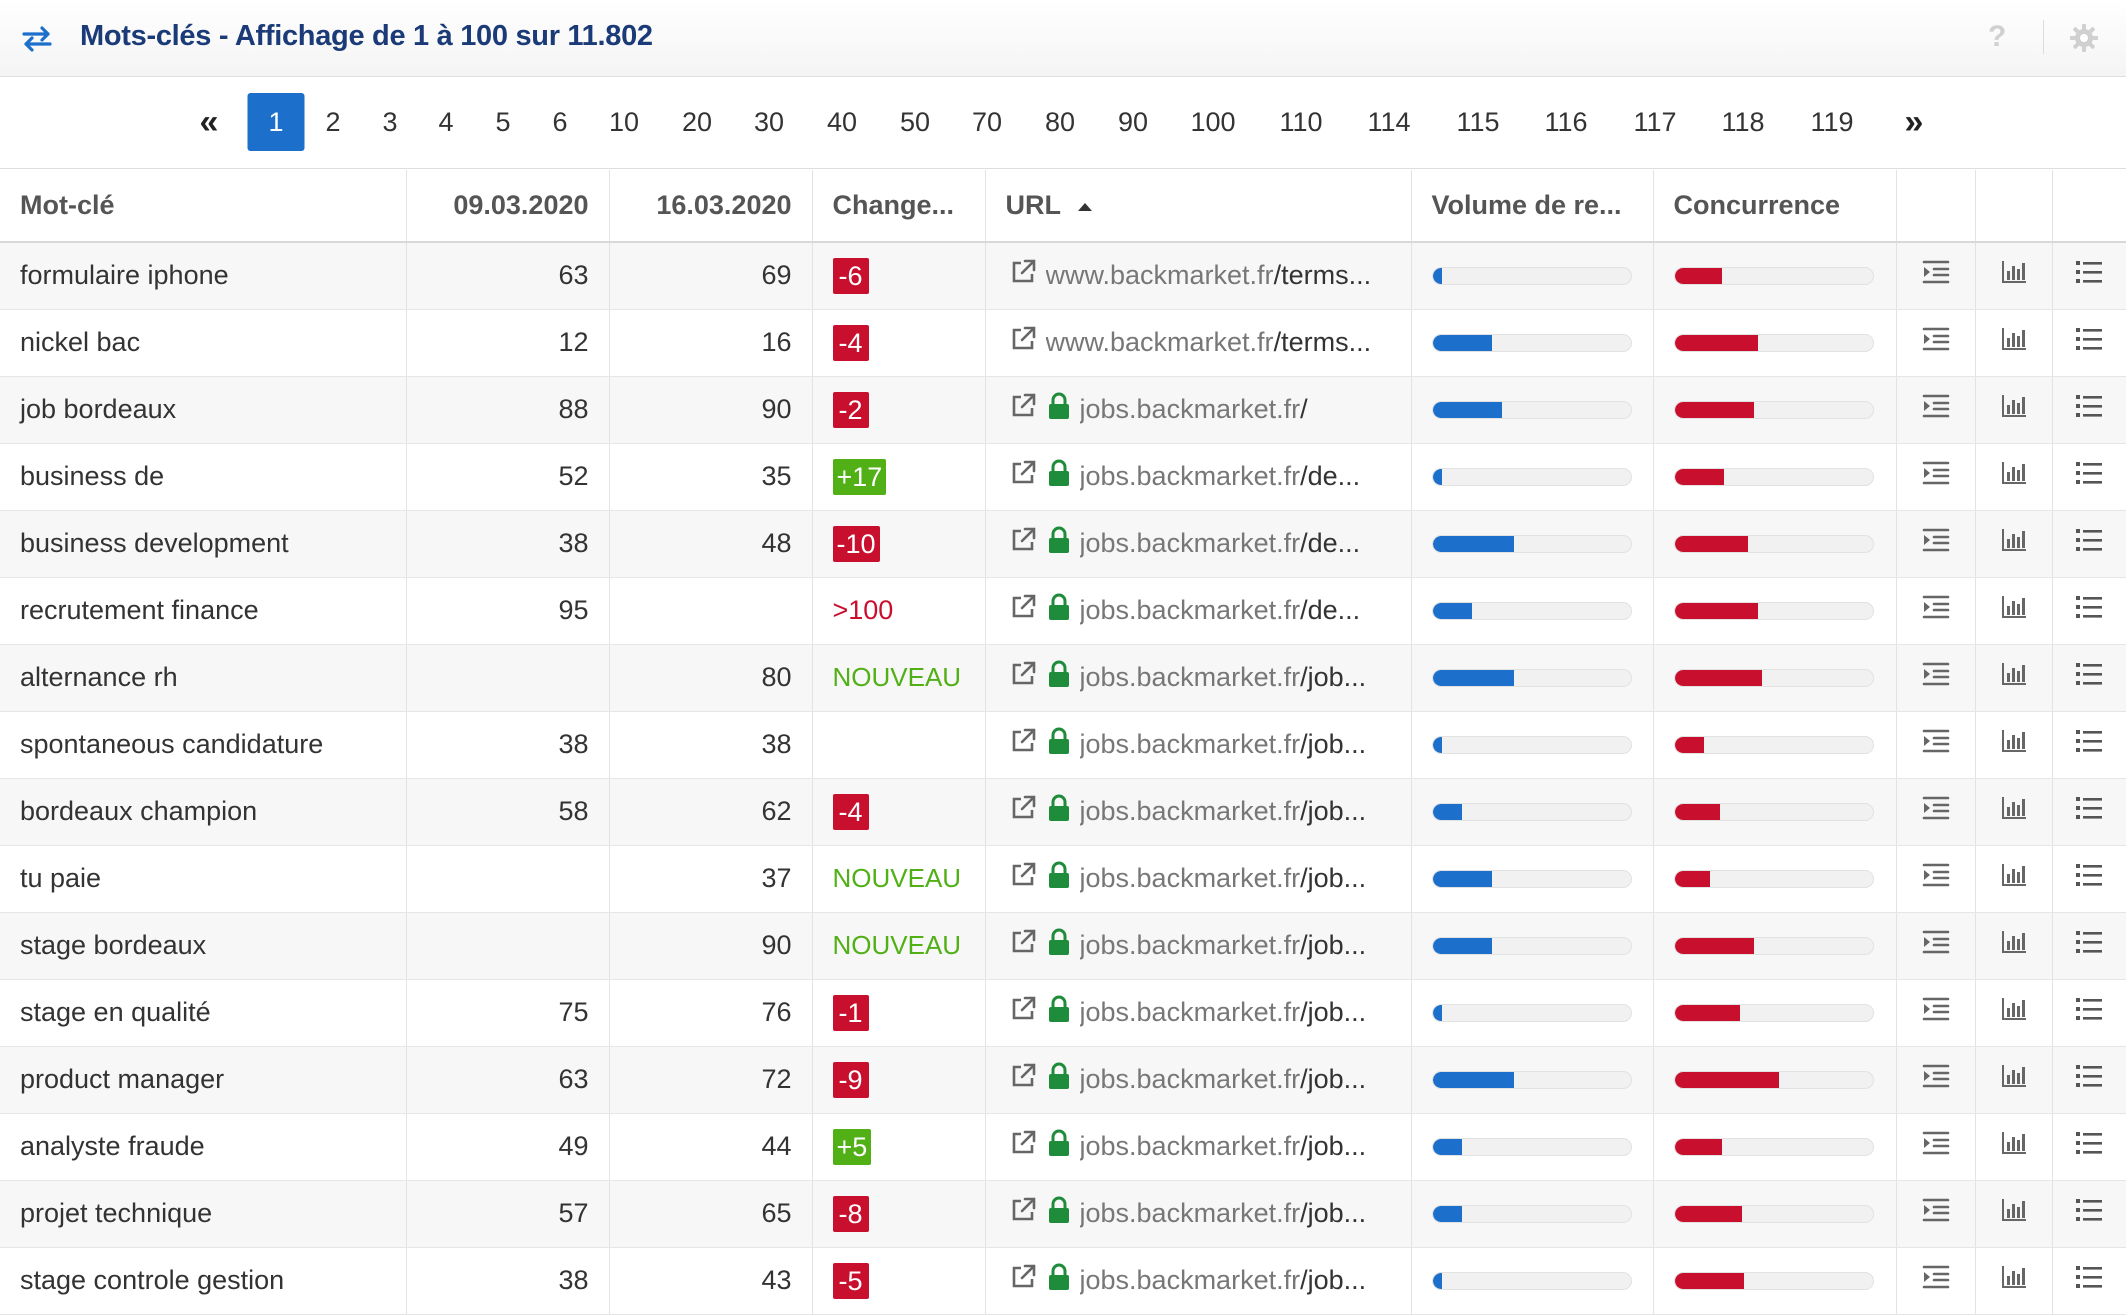 The height and width of the screenshot is (1315, 2126). I want to click on page-button: 70, so click(987, 122).